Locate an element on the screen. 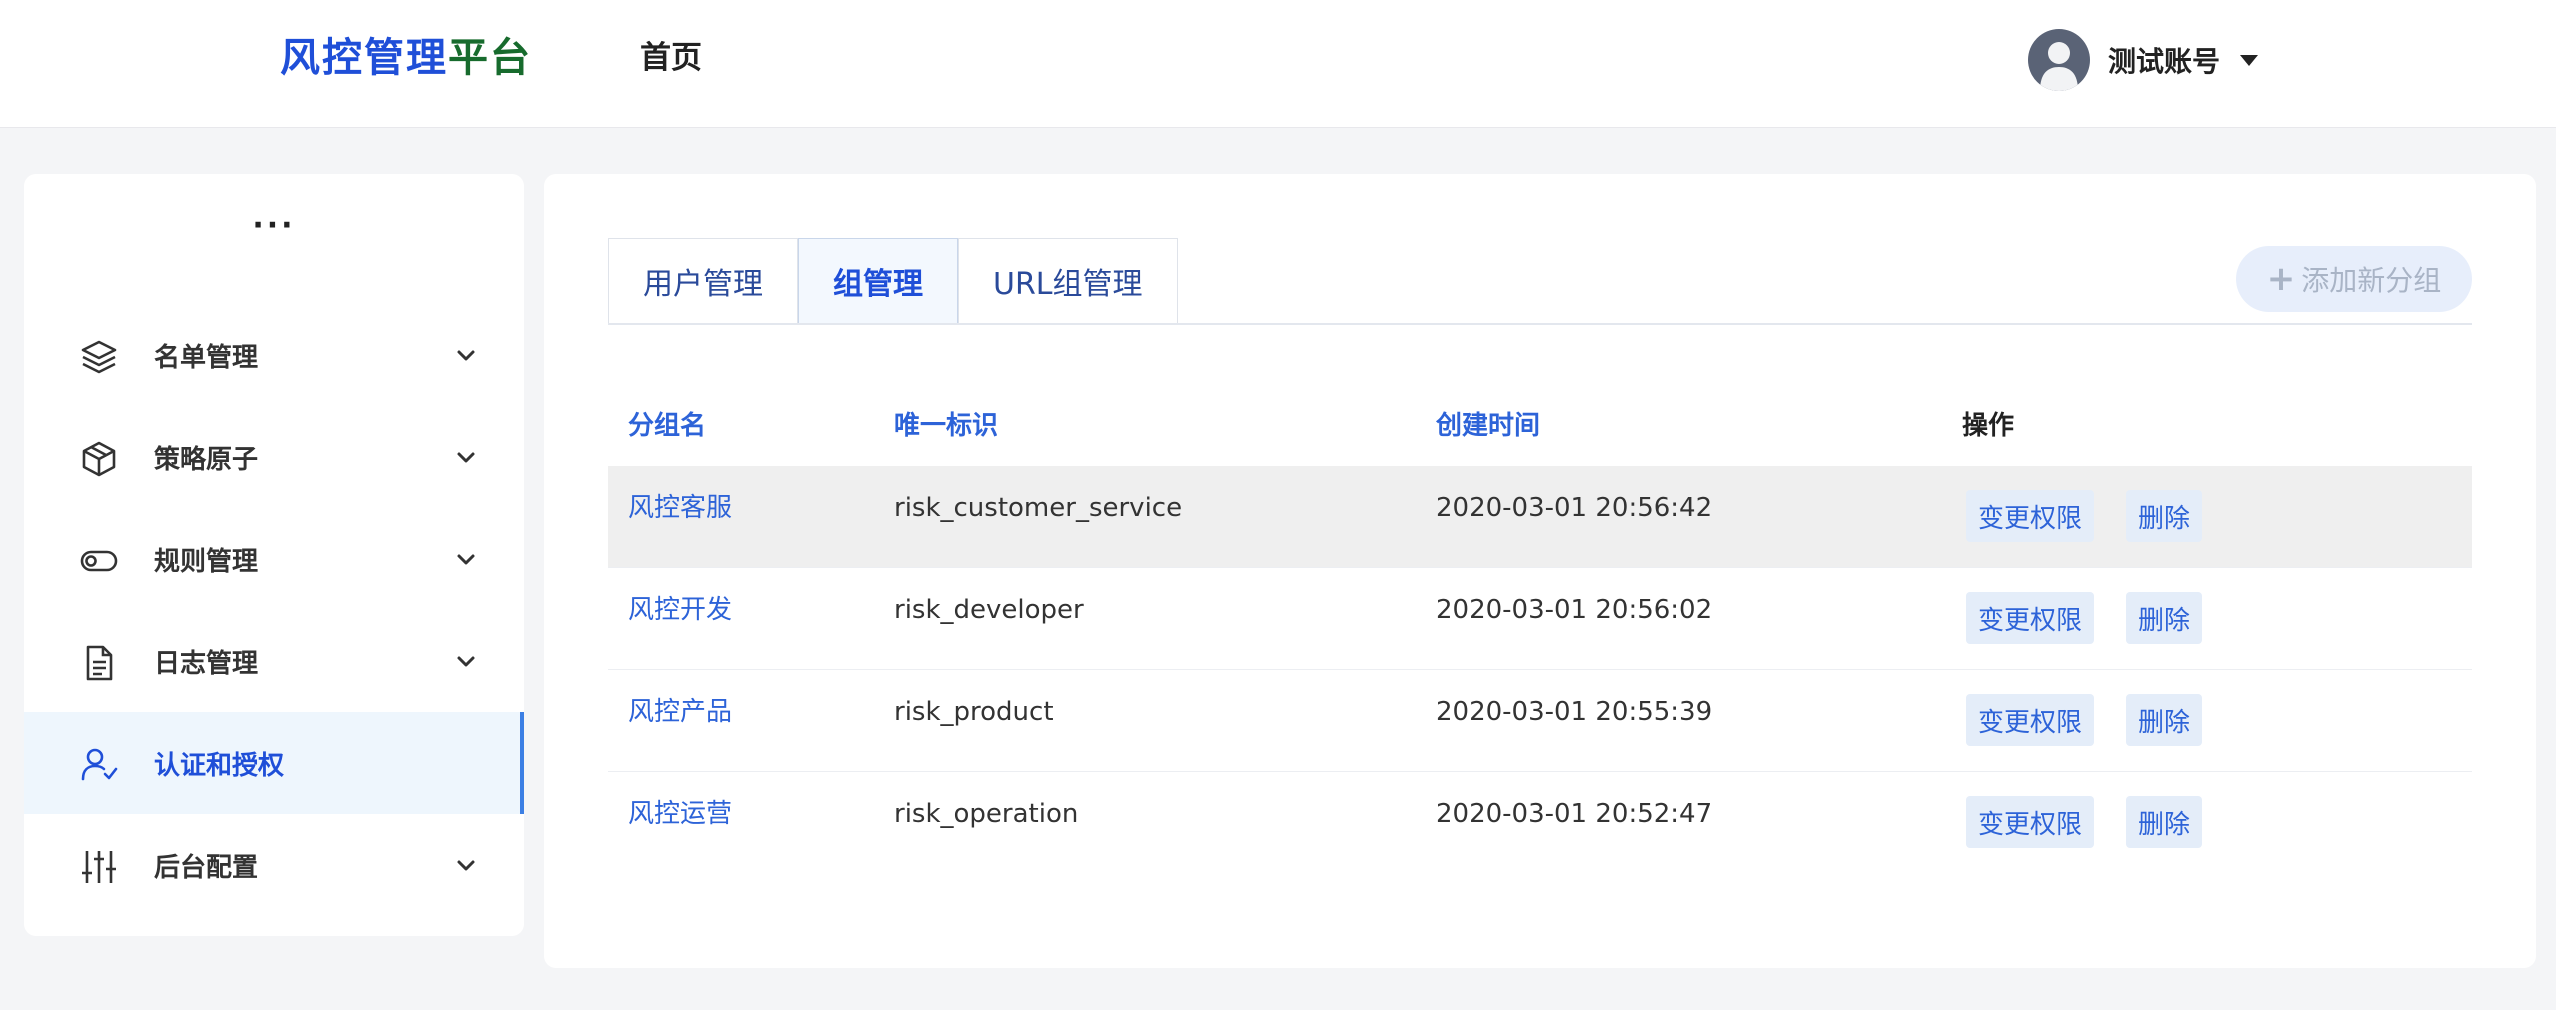 This screenshot has height=1010, width=2556. add-group-label: 添加新分组 is located at coordinates (2371, 280).